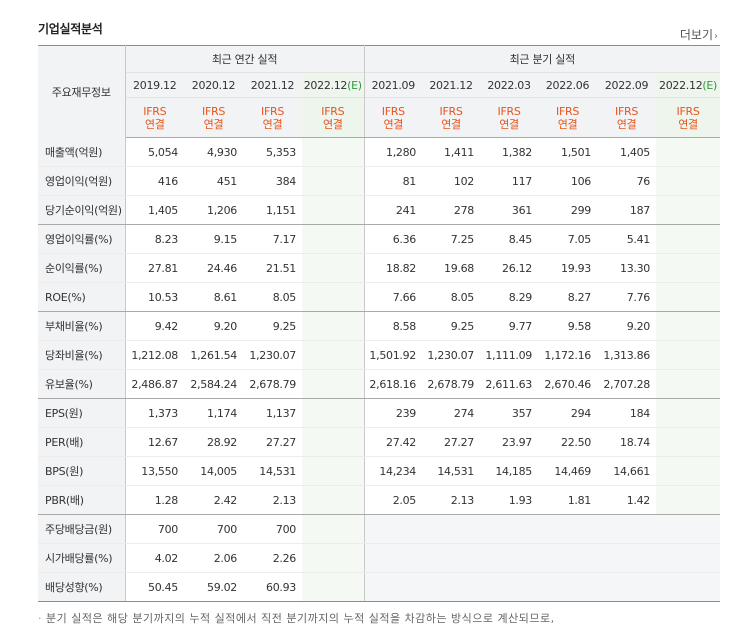 Image resolution: width=730 pixels, height=630 pixels. What do you see at coordinates (681, 85) in the screenshot?
I see `period-label: 2022.12` at bounding box center [681, 85].